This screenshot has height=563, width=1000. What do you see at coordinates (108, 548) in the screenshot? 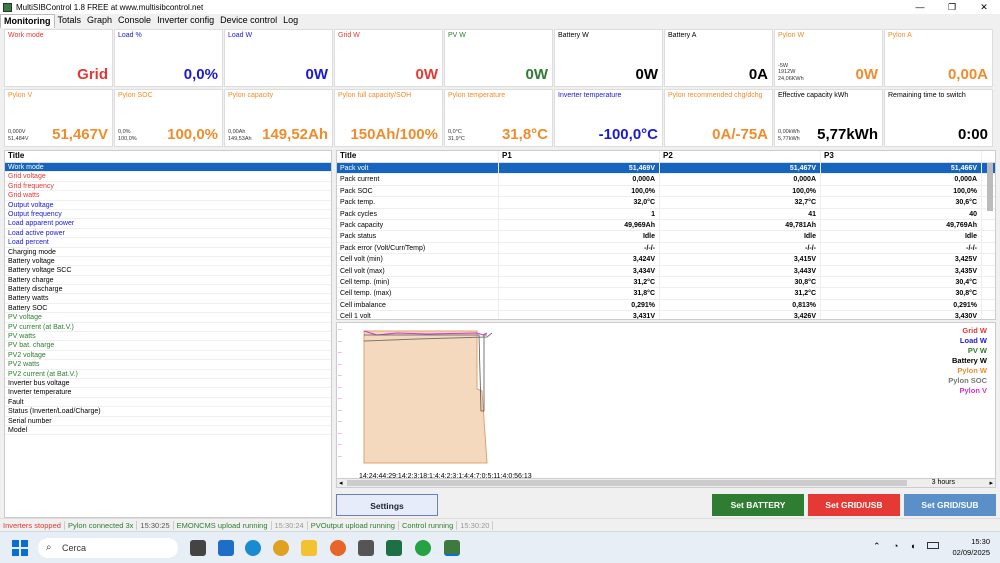
I see `taskbar-search: ⌕ Cerca` at bounding box center [108, 548].